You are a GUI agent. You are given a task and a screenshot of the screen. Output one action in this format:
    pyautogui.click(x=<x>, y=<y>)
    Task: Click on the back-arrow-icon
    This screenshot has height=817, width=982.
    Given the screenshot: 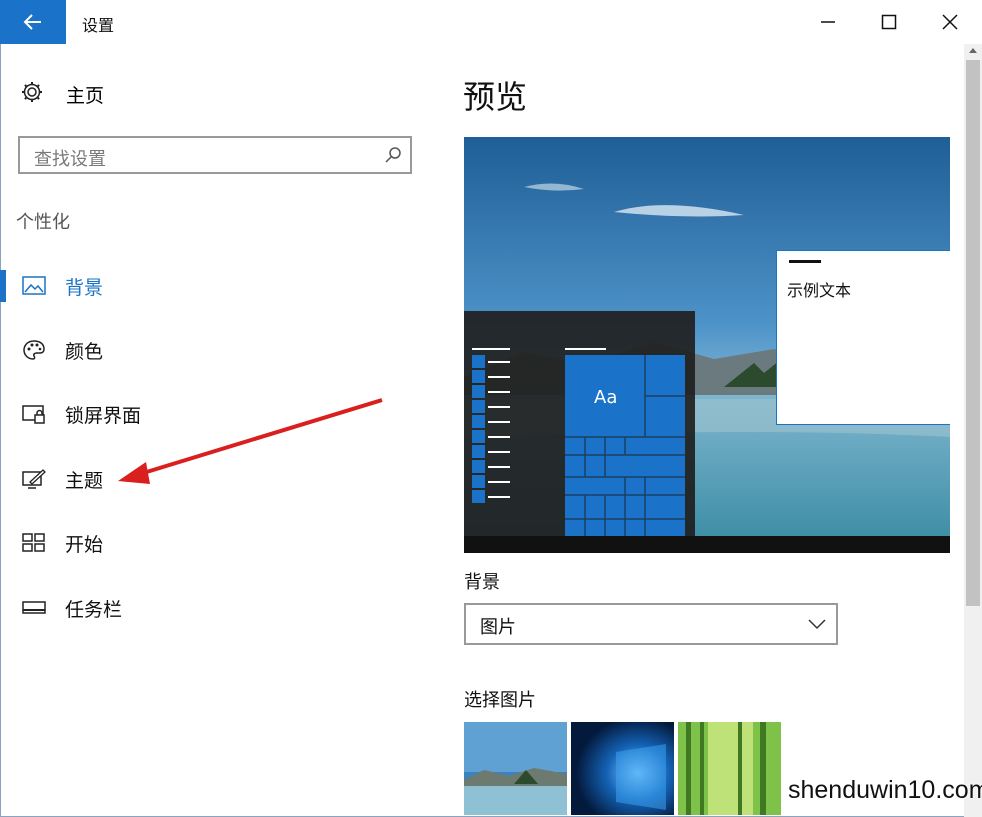 What is the action you would take?
    pyautogui.click(x=32, y=22)
    